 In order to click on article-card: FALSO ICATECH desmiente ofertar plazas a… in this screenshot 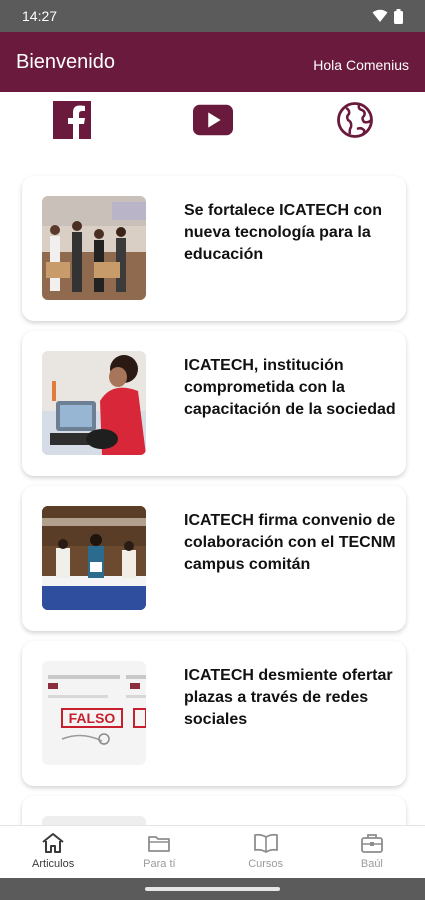, I will do `click(214, 713)`.